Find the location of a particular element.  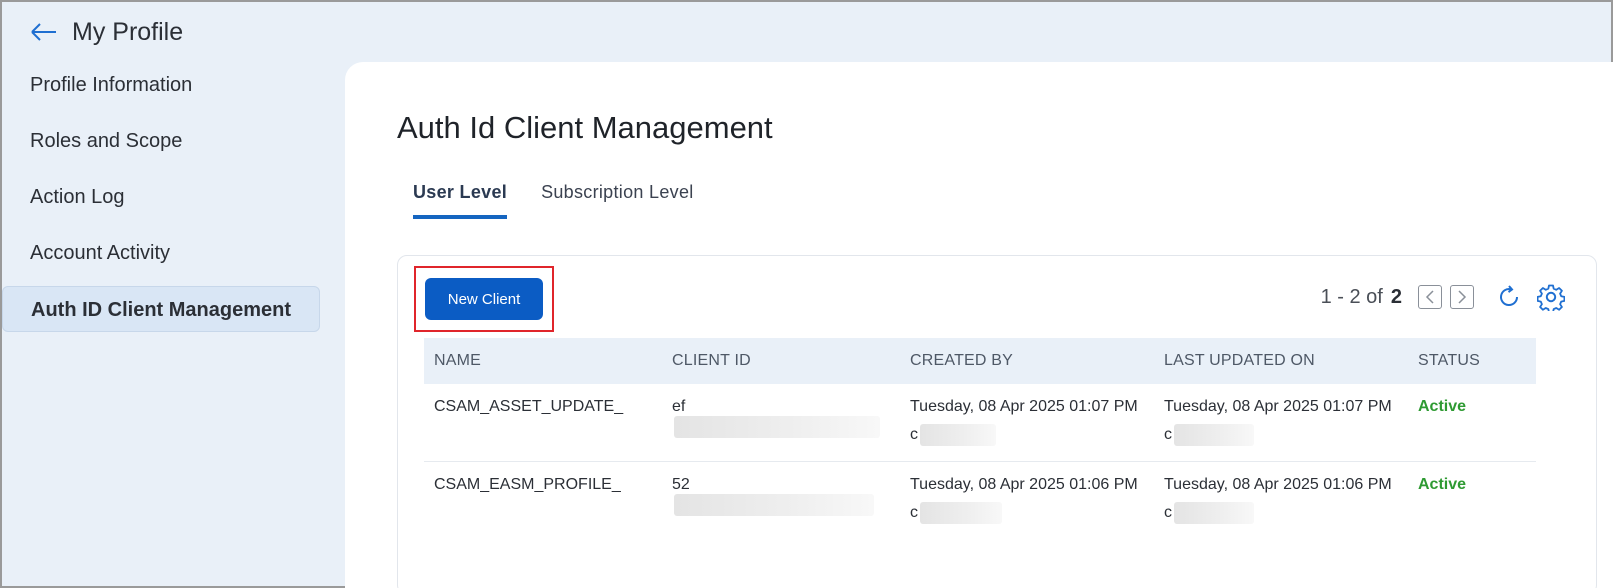

sidebar-item-auth-id-client-management: Auth ID Client Management is located at coordinates (161, 309).